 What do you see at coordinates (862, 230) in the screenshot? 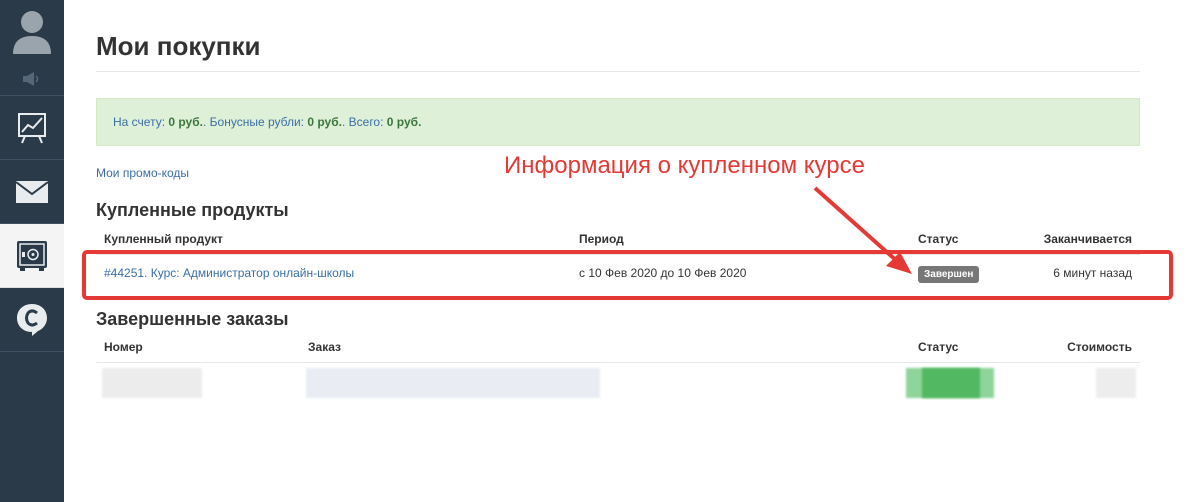
I see `annotation-arrow` at bounding box center [862, 230].